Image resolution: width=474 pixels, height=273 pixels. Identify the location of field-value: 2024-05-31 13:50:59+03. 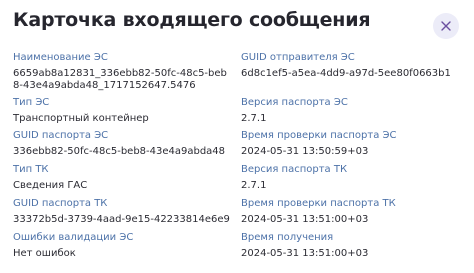
(305, 151).